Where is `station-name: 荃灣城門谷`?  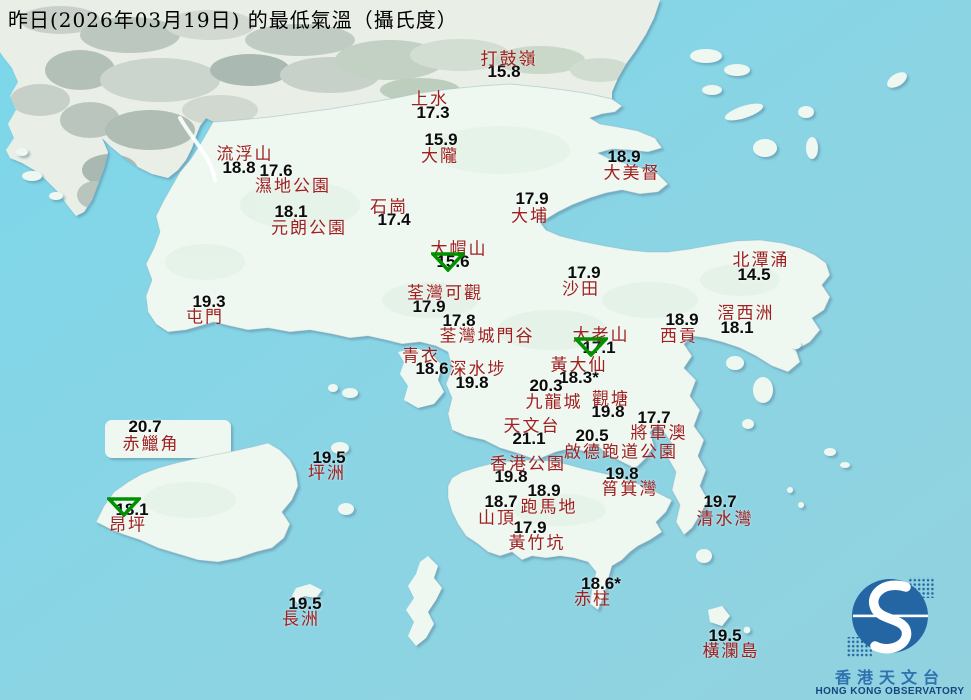 station-name: 荃灣城門谷 is located at coordinates (487, 336).